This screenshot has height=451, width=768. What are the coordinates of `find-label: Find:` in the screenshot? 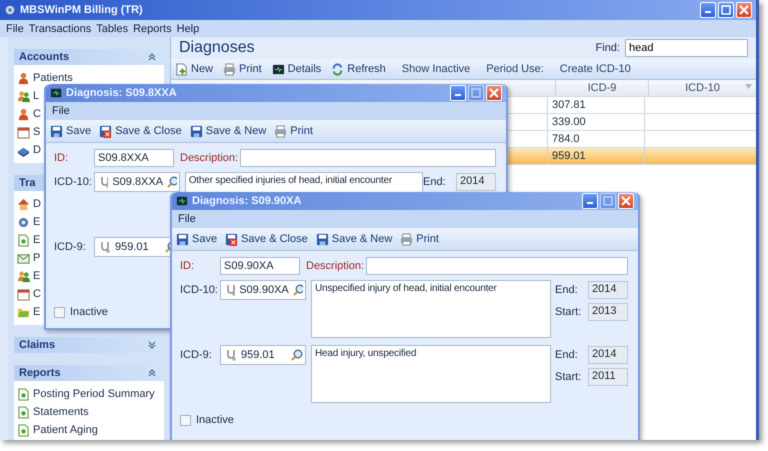 It's located at (608, 48).